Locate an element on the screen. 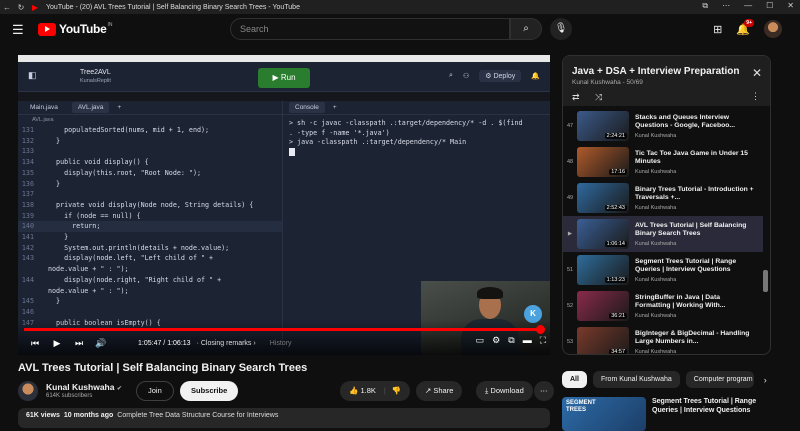 Image resolution: width=800 pixels, height=431 pixels. tab-console: Console is located at coordinates (307, 107).